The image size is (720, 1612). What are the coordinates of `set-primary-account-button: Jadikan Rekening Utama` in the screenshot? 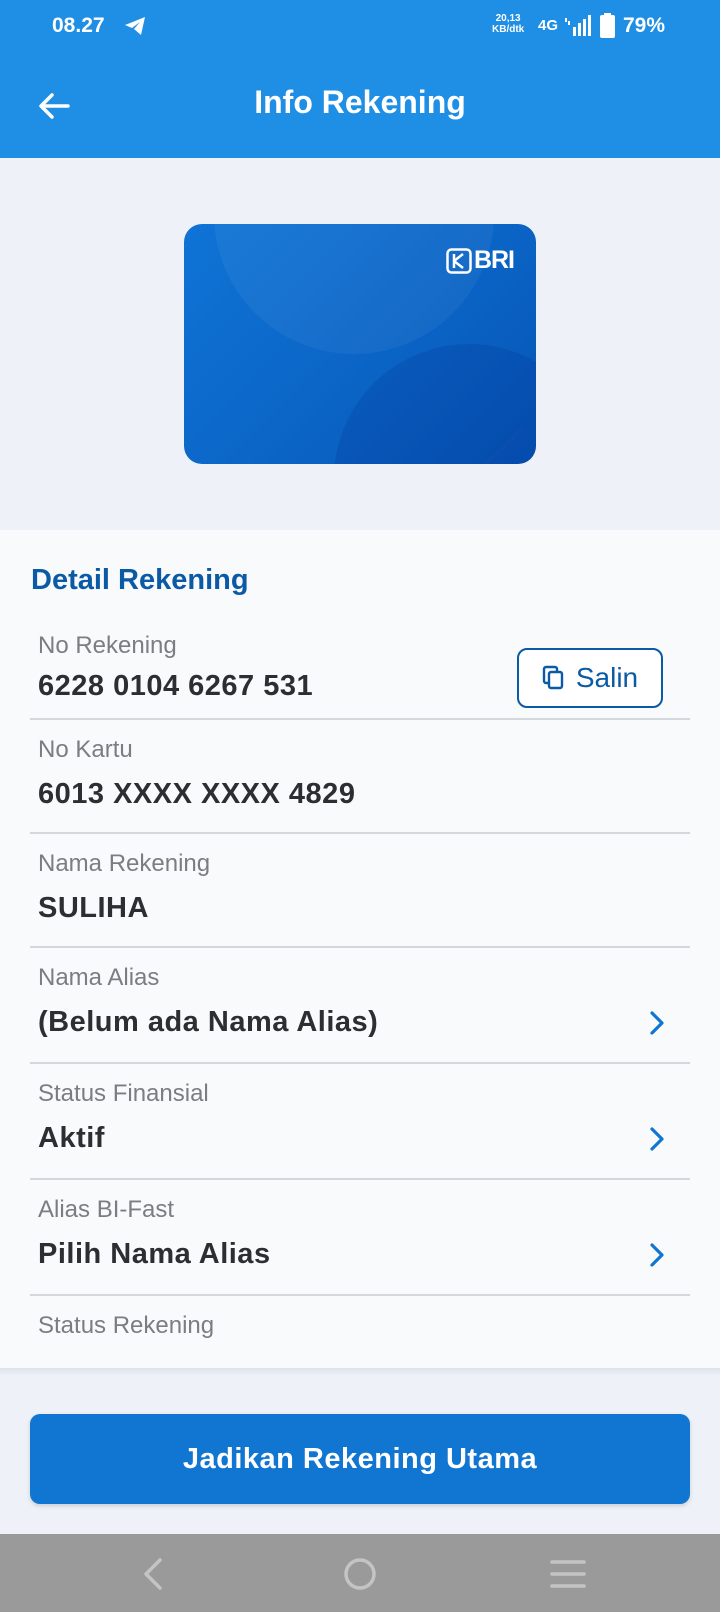 It's located at (360, 1459).